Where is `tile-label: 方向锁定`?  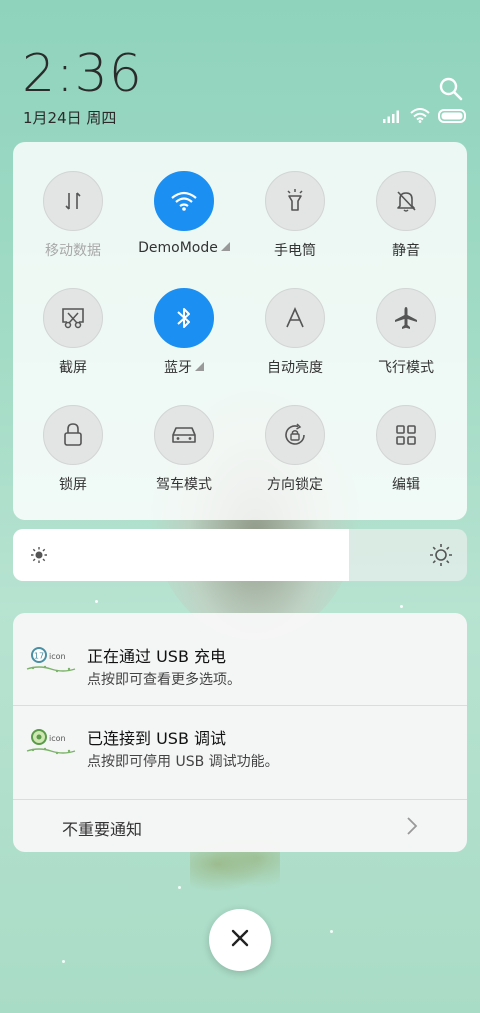
tile-label: 方向锁定 is located at coordinates (295, 485).